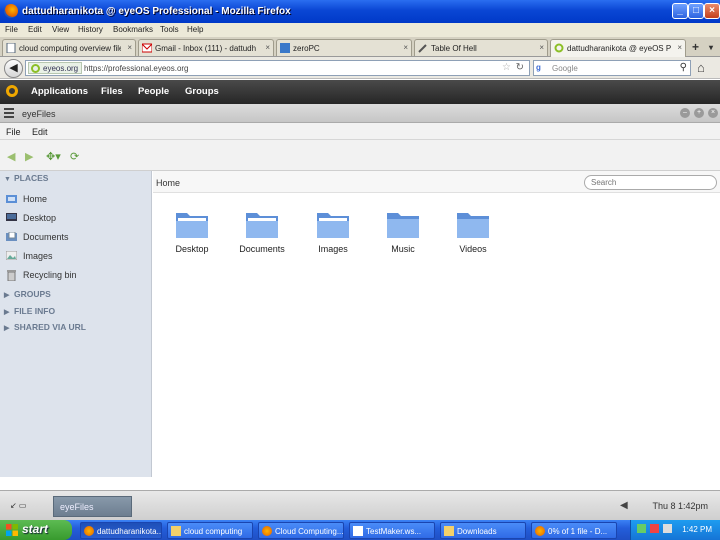 The height and width of the screenshot is (540, 720). I want to click on folder-item-desktop: Desktop, so click(192, 234).